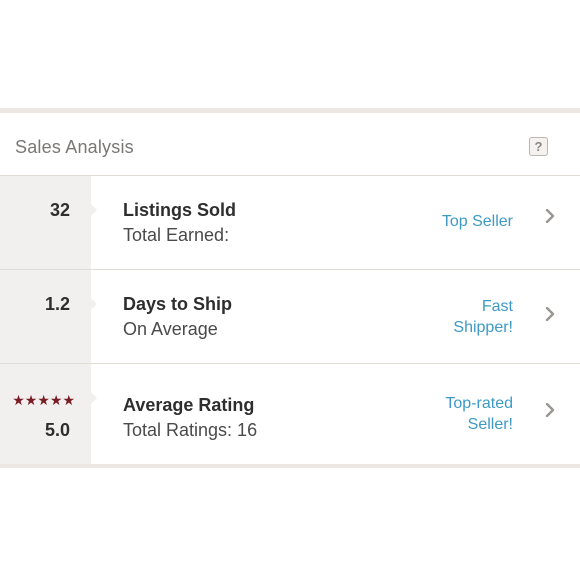 This screenshot has width=580, height=580. Describe the element at coordinates (48, 316) in the screenshot. I see `stat-column: 1.2` at that location.